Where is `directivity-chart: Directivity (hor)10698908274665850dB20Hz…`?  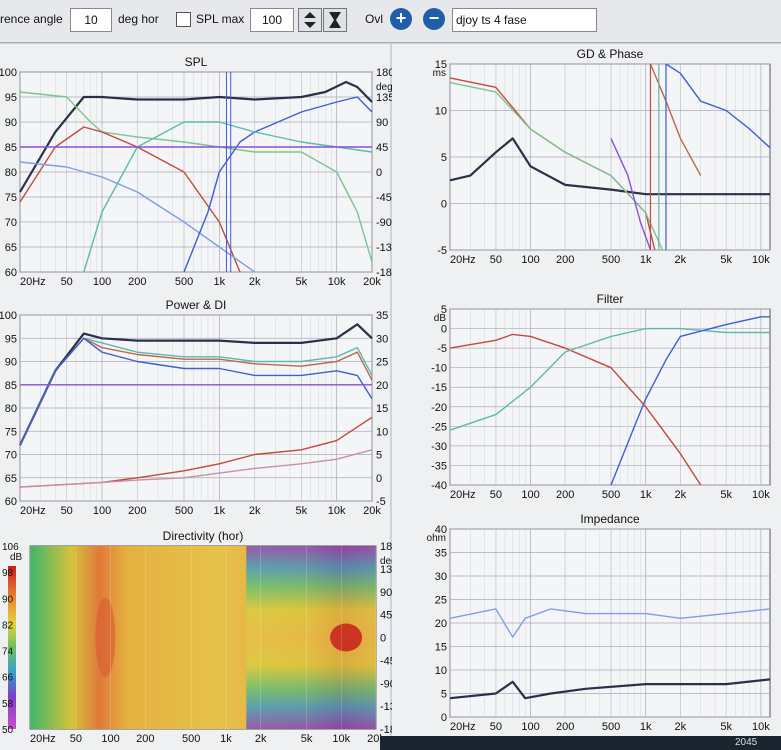 directivity-chart: Directivity (hor)10698908274665850dB20Hz… is located at coordinates (197, 637).